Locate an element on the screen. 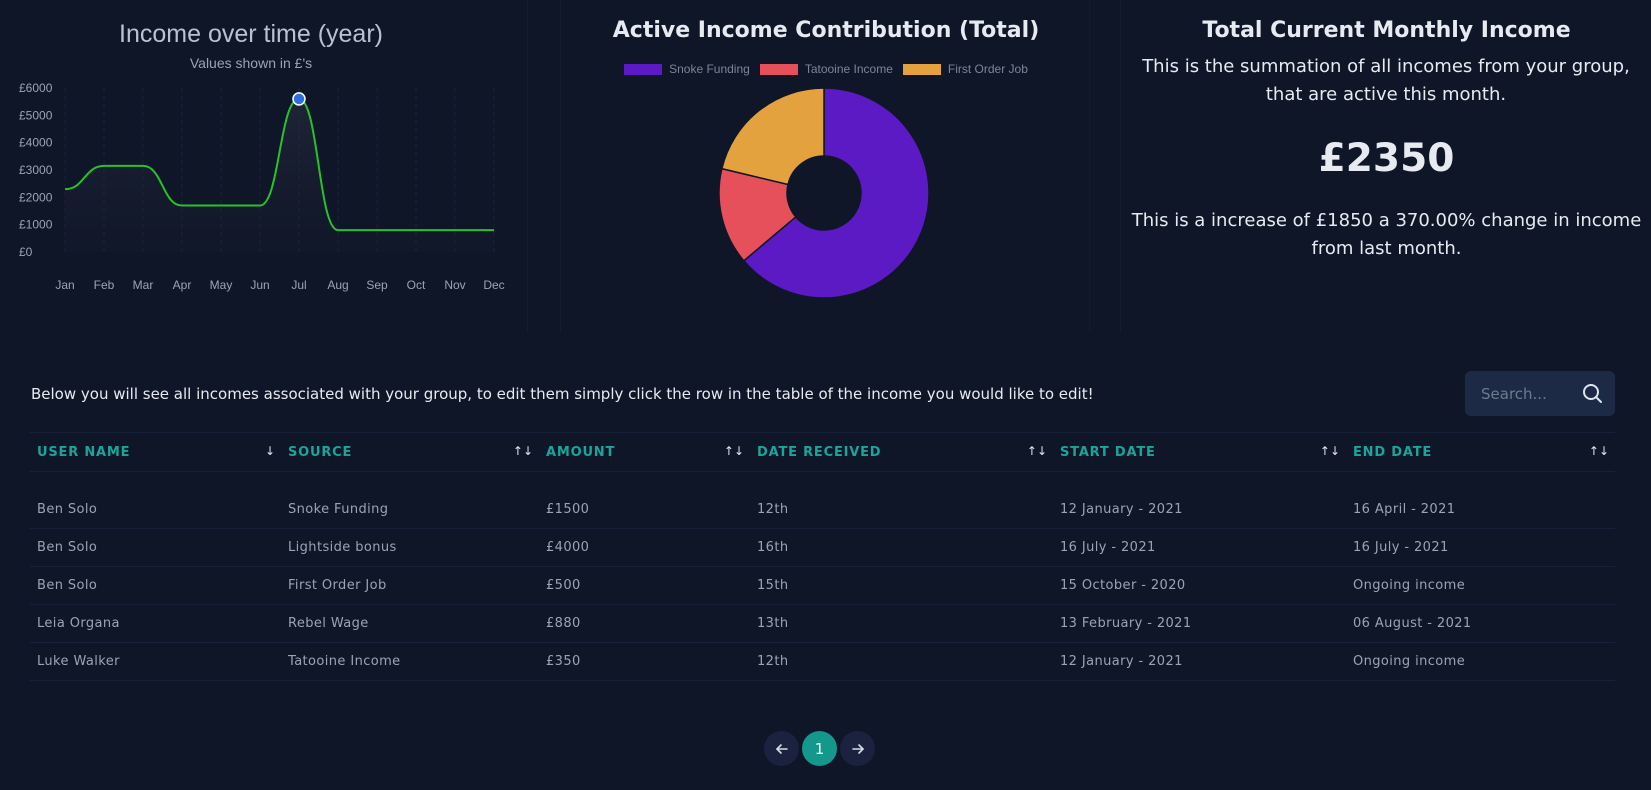 The width and height of the screenshot is (1651, 790). column-header-label: Amount is located at coordinates (581, 452).